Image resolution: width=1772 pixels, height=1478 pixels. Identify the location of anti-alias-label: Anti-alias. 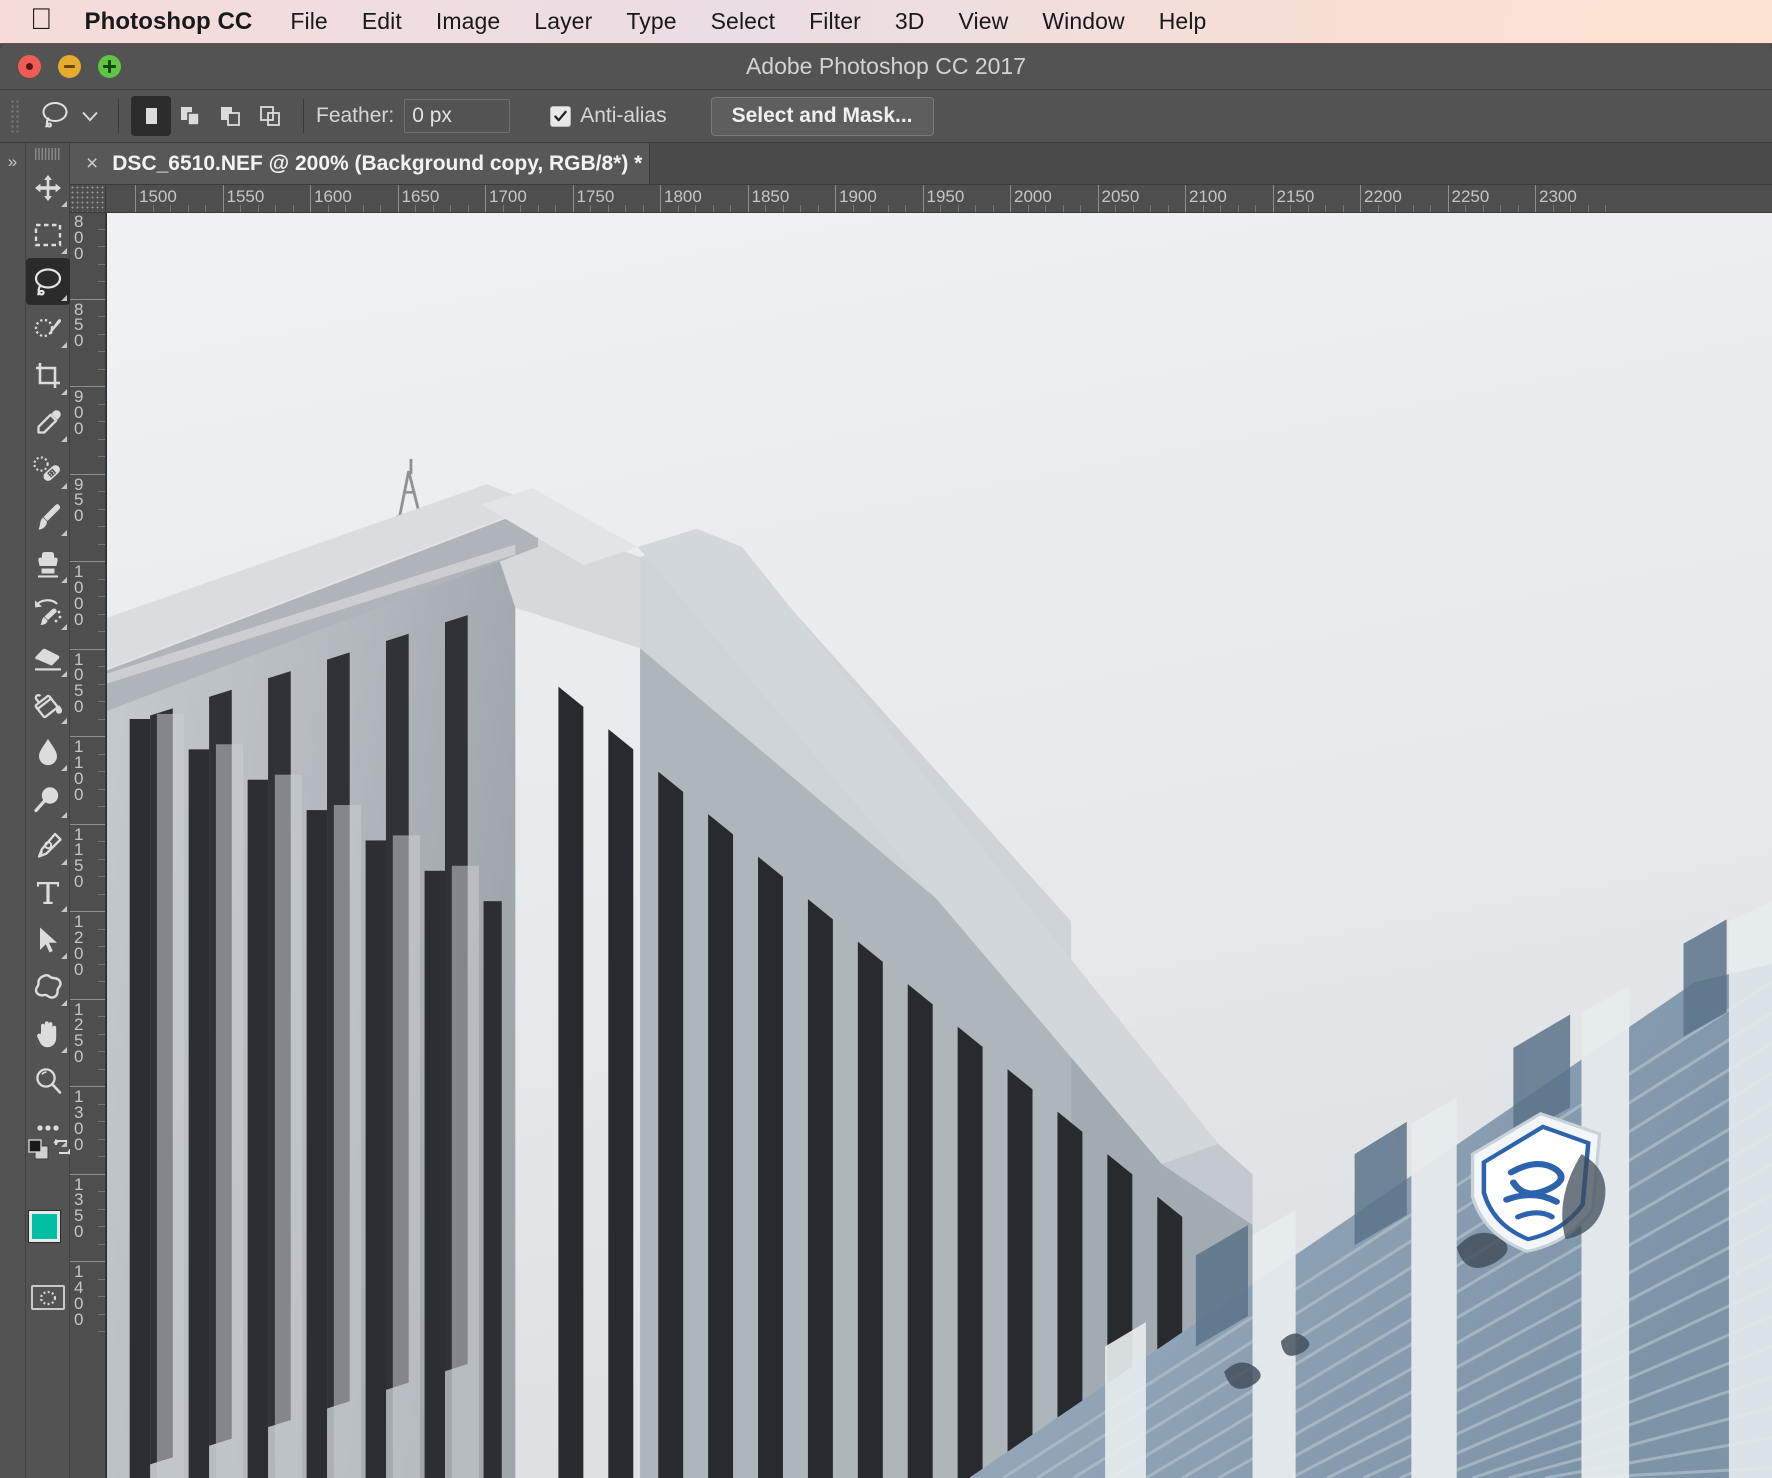
(623, 115).